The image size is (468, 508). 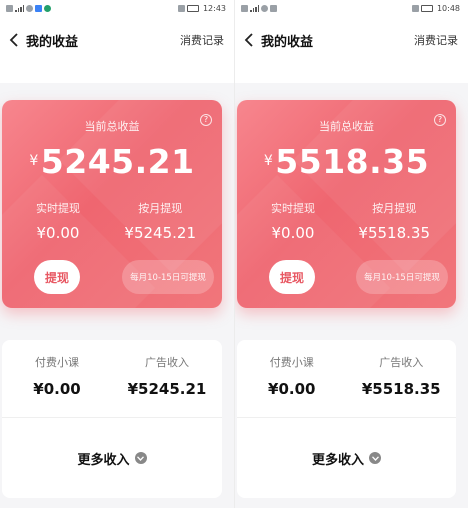 What do you see at coordinates (160, 221) in the screenshot?
I see `monthly-withdraw-block: 按月提现 ¥5245.21` at bounding box center [160, 221].